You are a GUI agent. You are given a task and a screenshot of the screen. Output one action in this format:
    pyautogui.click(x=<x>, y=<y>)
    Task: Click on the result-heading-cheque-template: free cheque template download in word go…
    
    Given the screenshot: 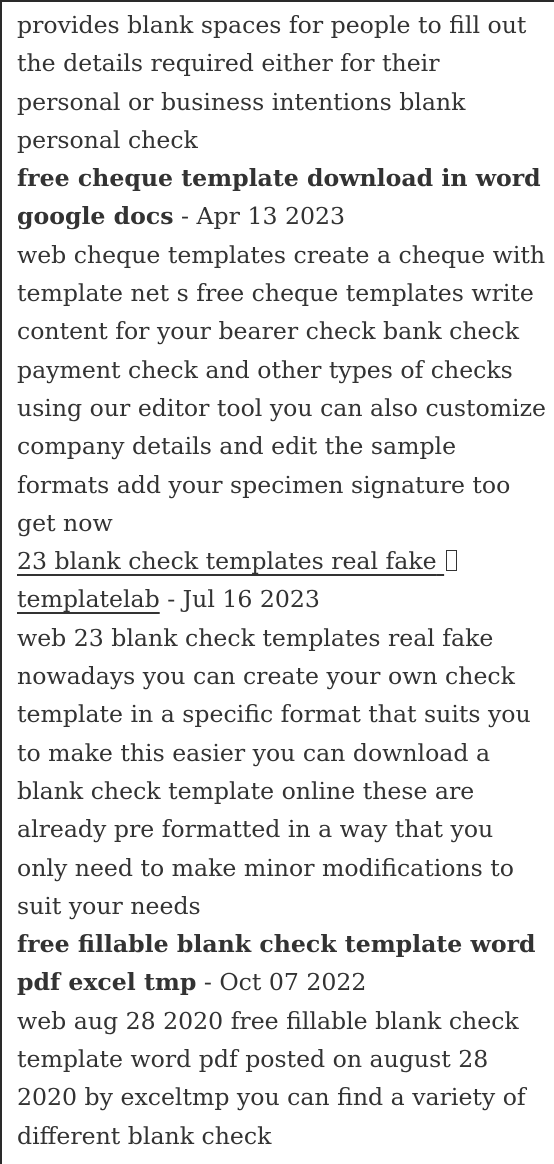 What is the action you would take?
    pyautogui.click(x=282, y=197)
    